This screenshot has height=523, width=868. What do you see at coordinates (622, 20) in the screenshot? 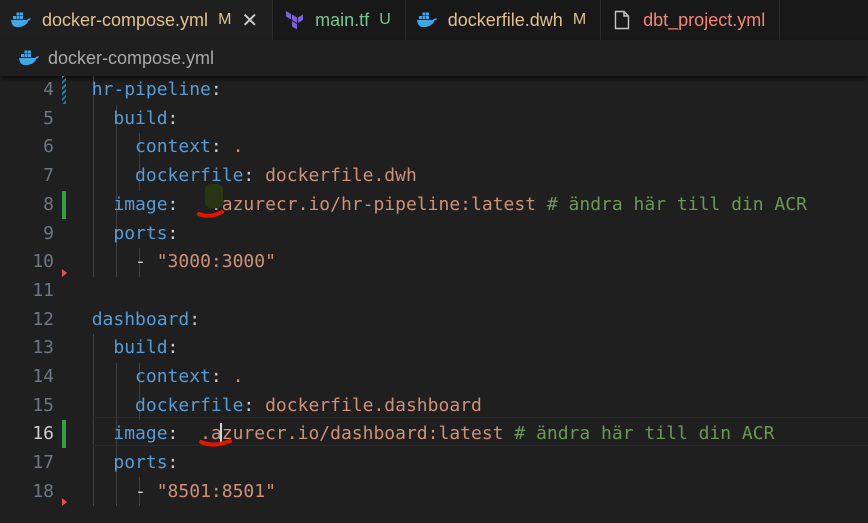
I see `file-icon` at bounding box center [622, 20].